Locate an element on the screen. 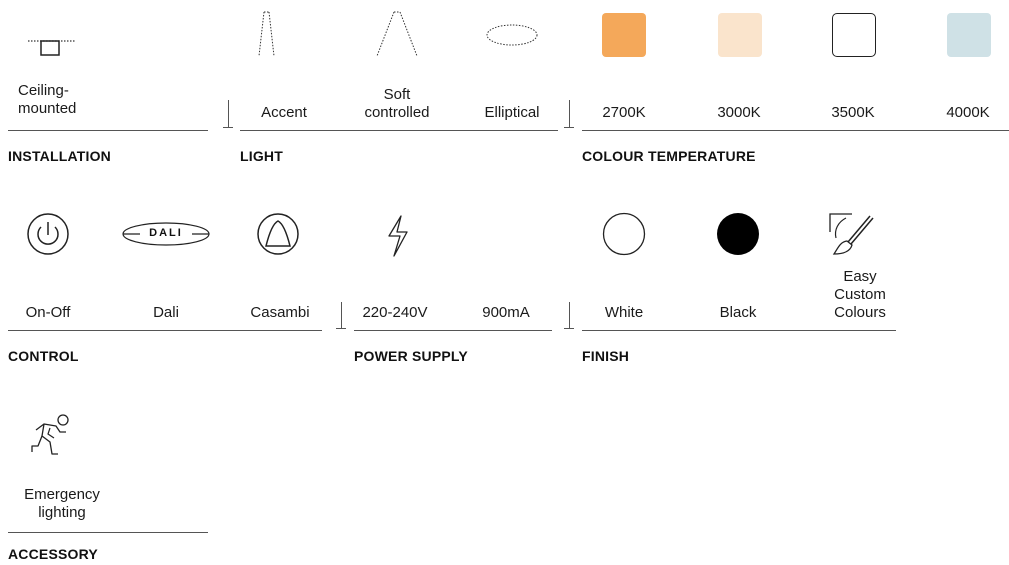 This screenshot has height=565, width=1009. temp-3500k-label: 3500K is located at coordinates (853, 112).